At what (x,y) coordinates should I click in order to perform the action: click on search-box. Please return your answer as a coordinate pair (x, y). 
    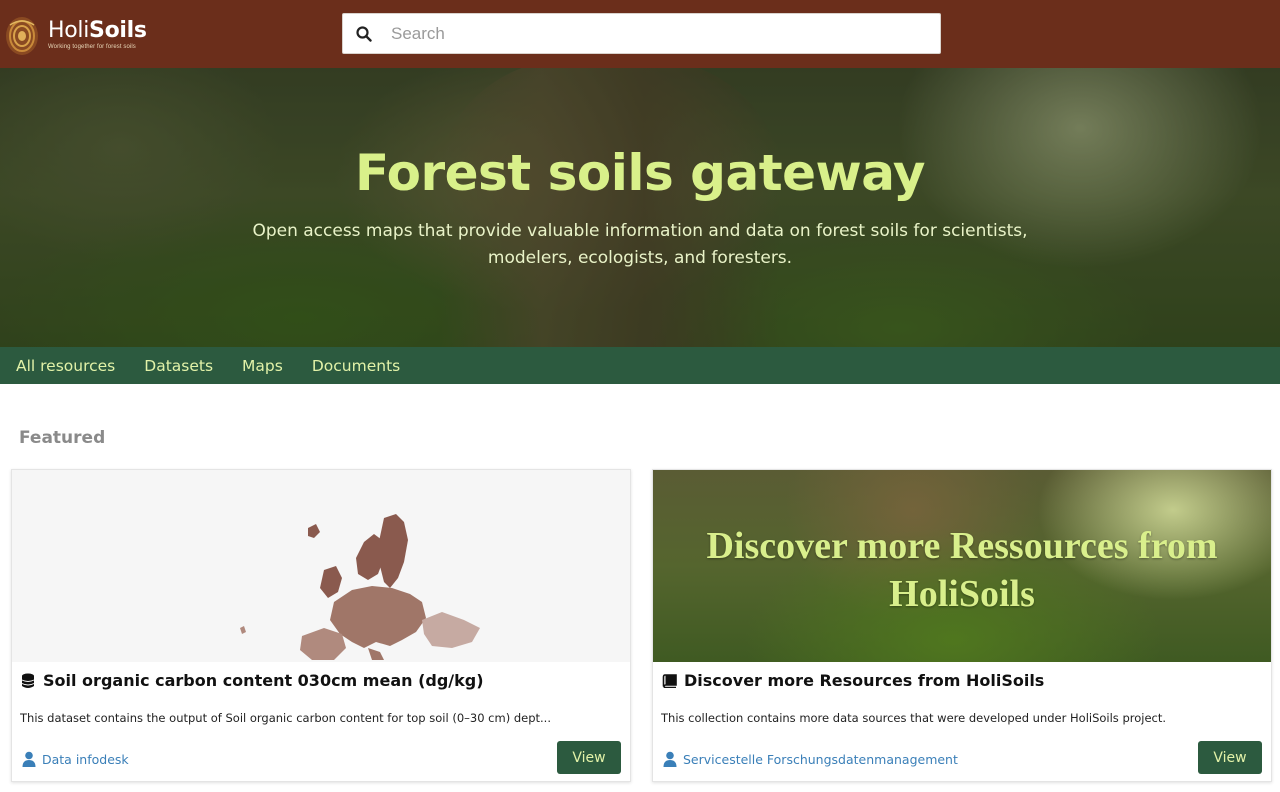
    Looking at the image, I should click on (641, 33).